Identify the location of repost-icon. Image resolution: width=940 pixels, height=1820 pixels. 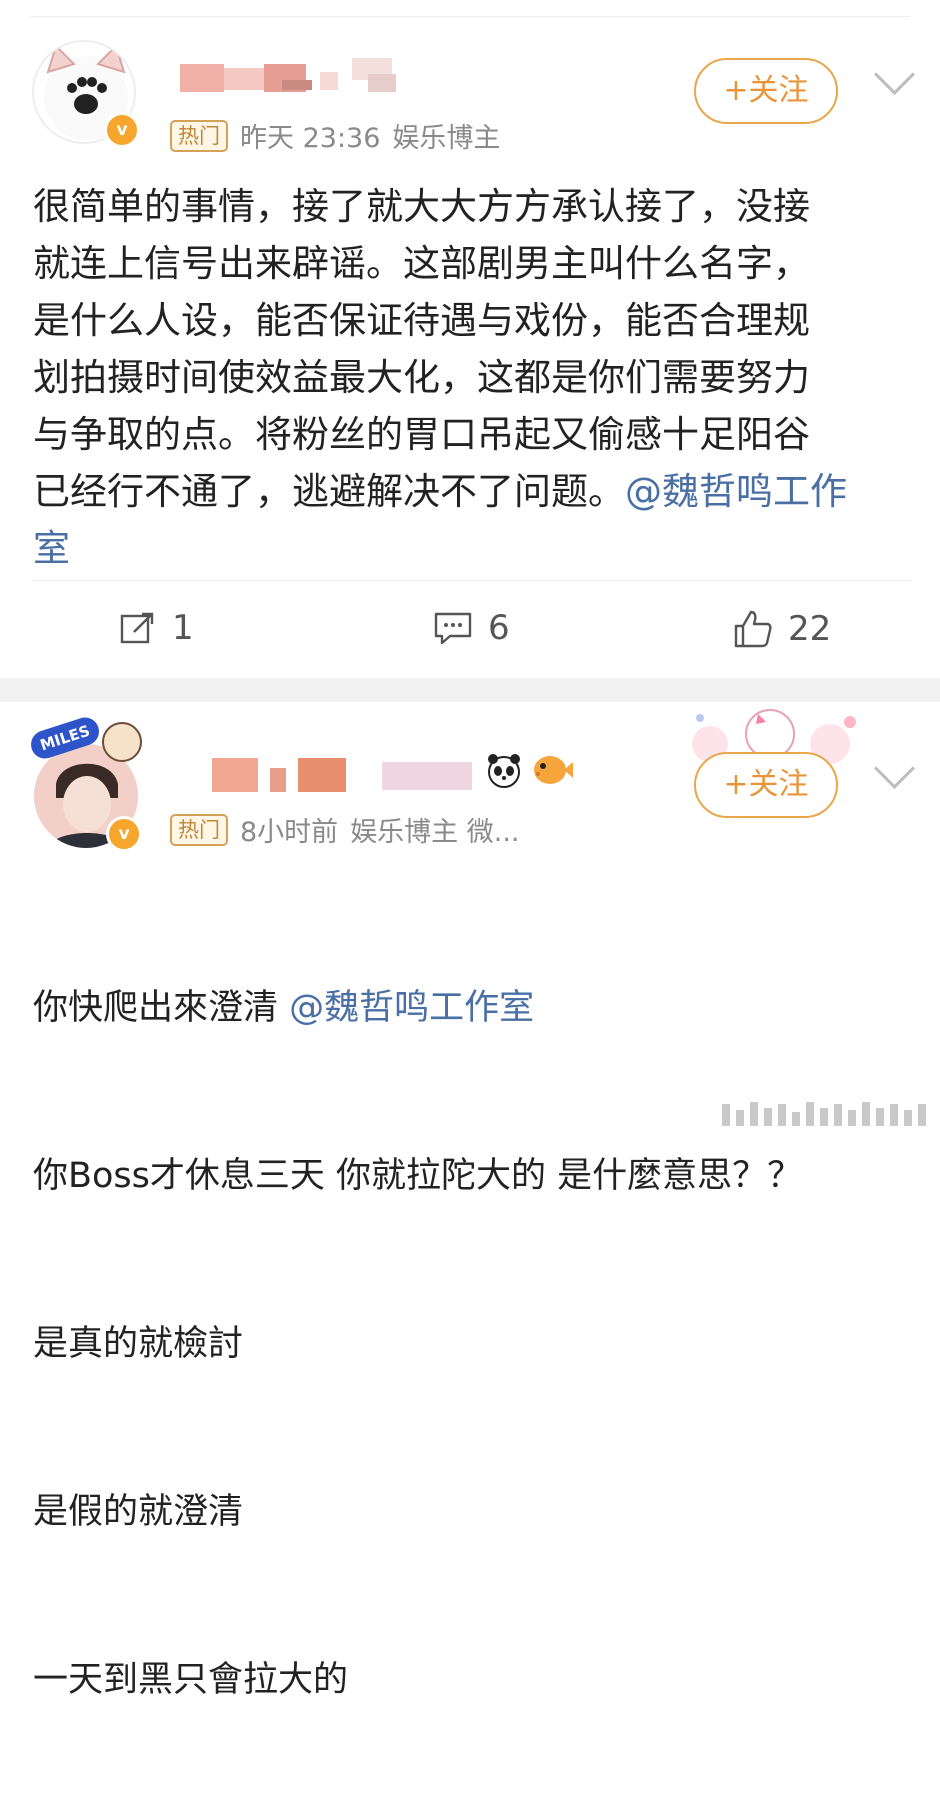
(137, 628).